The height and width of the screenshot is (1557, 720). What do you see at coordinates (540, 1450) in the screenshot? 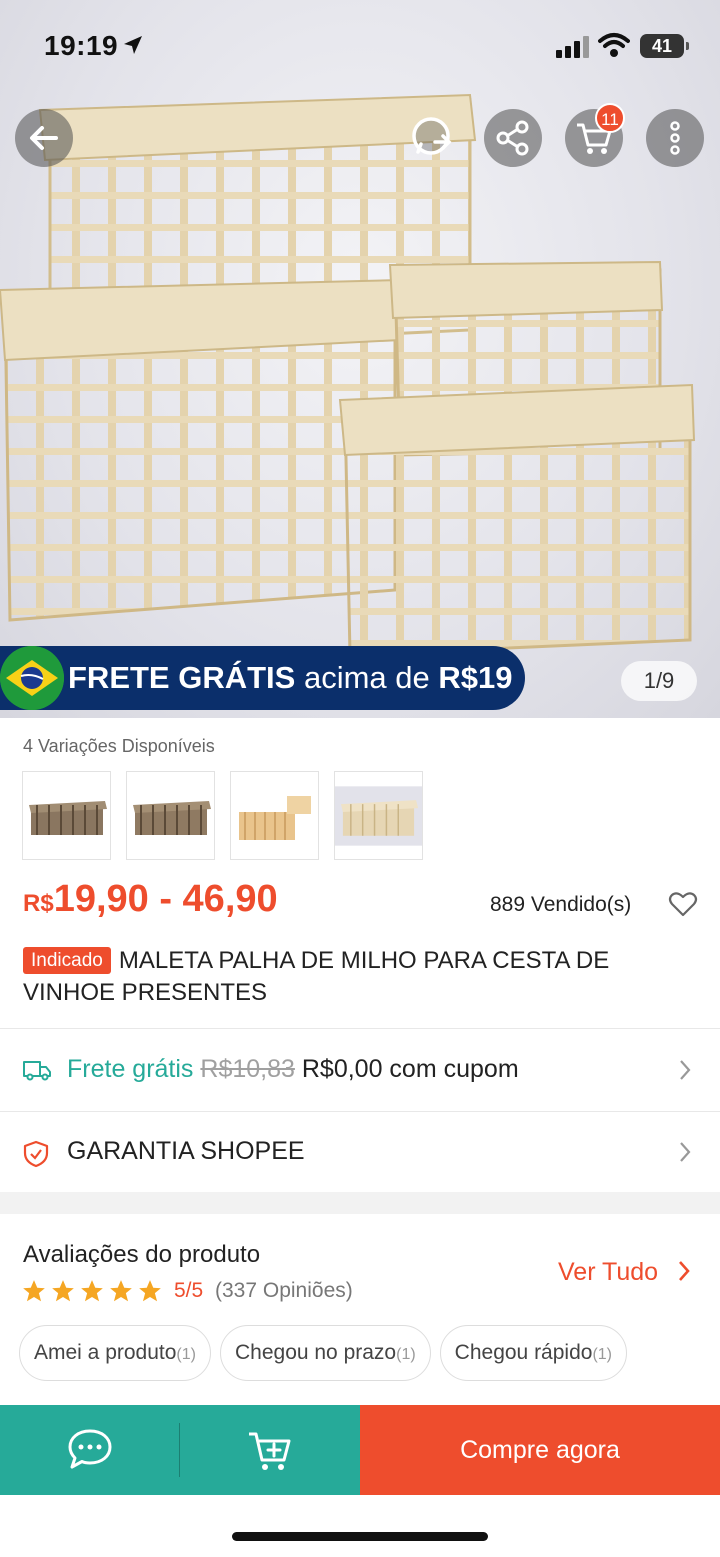
I see `buy-now-button: Compre agora` at bounding box center [540, 1450].